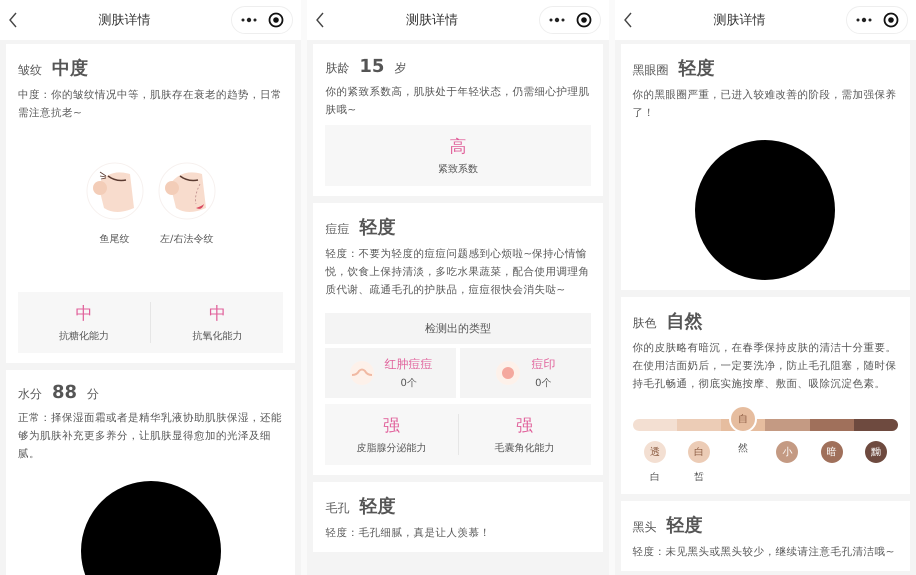 The image size is (916, 575). I want to click on metric-name: 黑头, so click(644, 527).